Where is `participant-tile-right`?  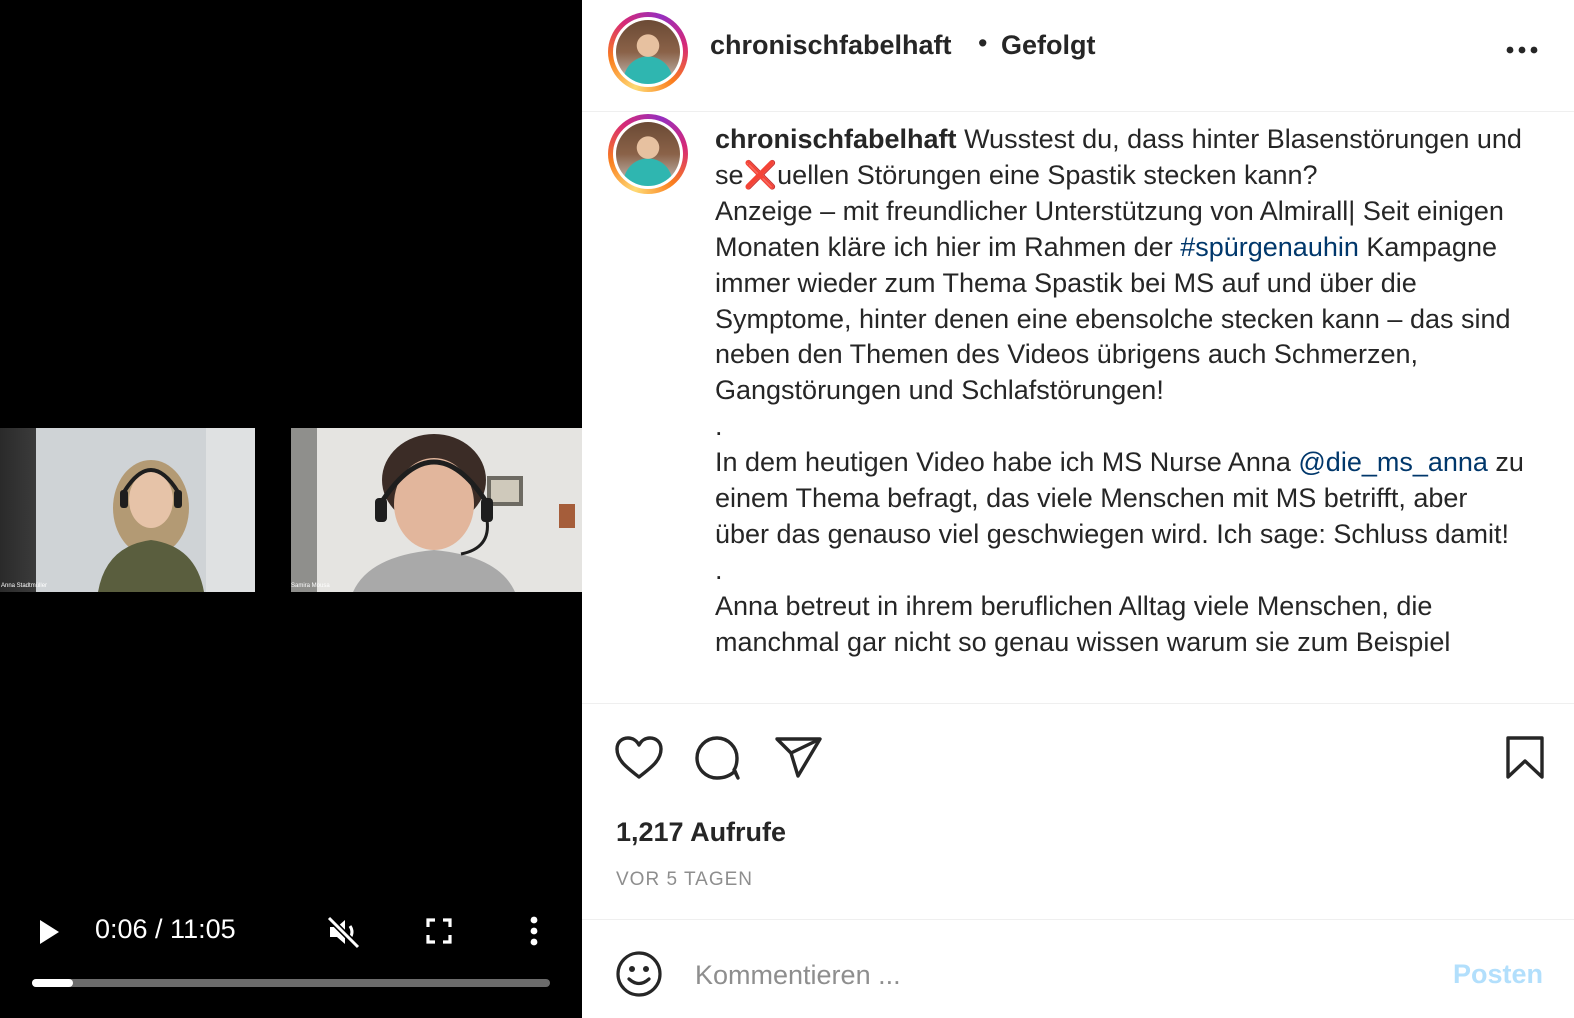
participant-tile-right is located at coordinates (436, 510).